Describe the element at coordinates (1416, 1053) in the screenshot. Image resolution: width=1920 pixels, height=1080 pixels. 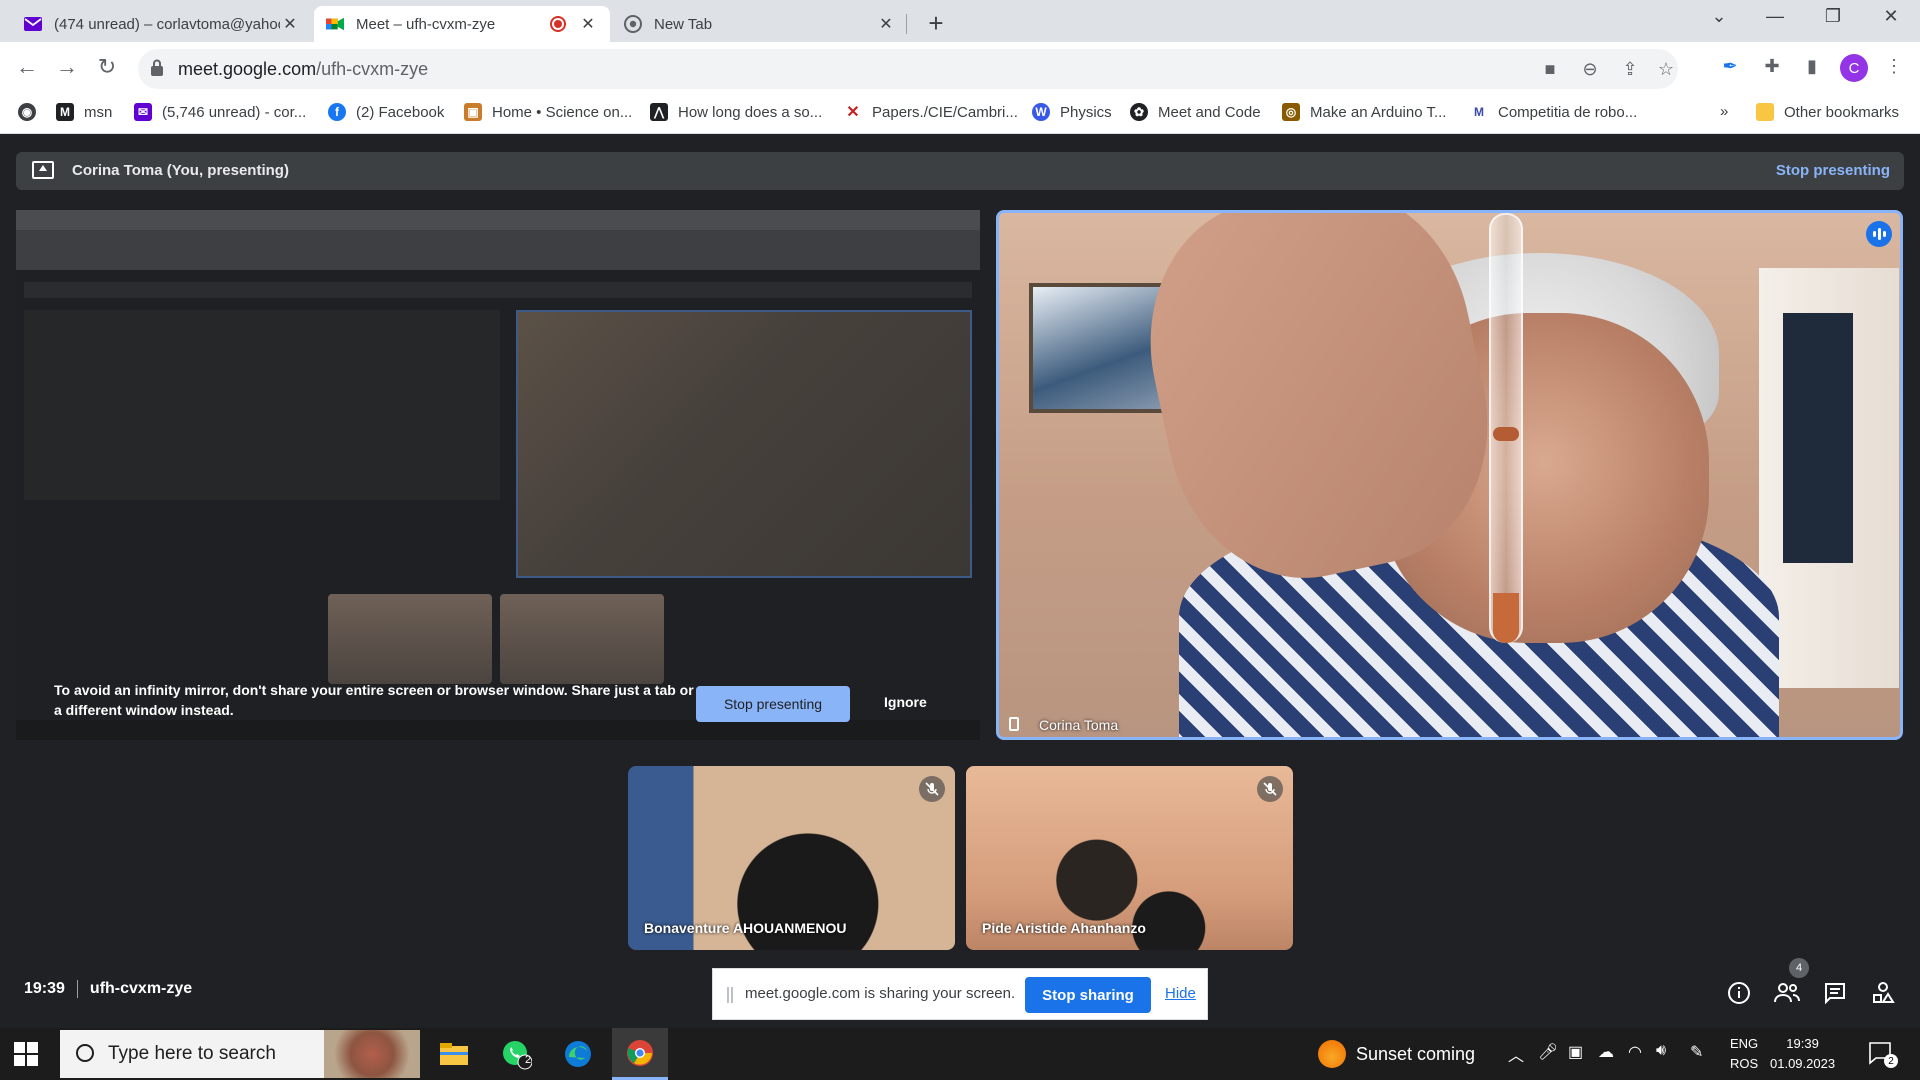
I see `weather-text: Sunset coming` at that location.